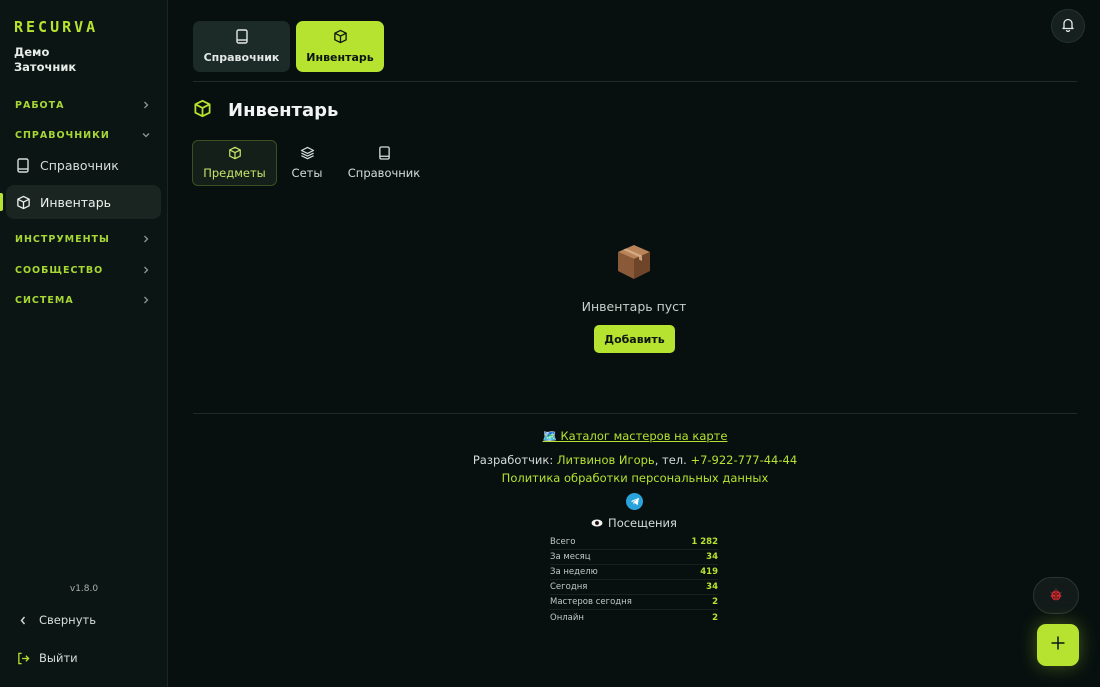 The image size is (1100, 687). What do you see at coordinates (307, 154) in the screenshot?
I see `layers-icon` at bounding box center [307, 154].